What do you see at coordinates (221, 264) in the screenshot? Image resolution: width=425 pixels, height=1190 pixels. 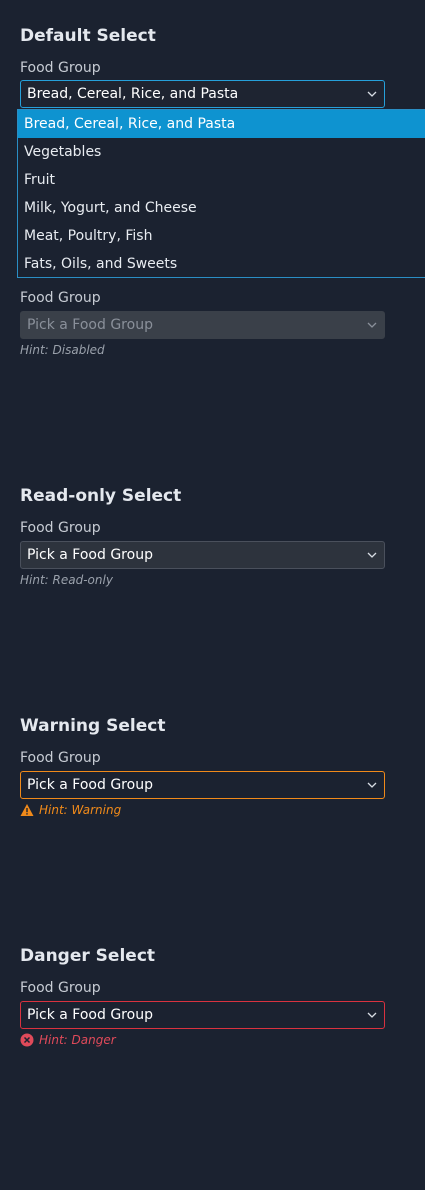 I see `option-fats-oils-sweets: Fats, Oils, and Sweets` at bounding box center [221, 264].